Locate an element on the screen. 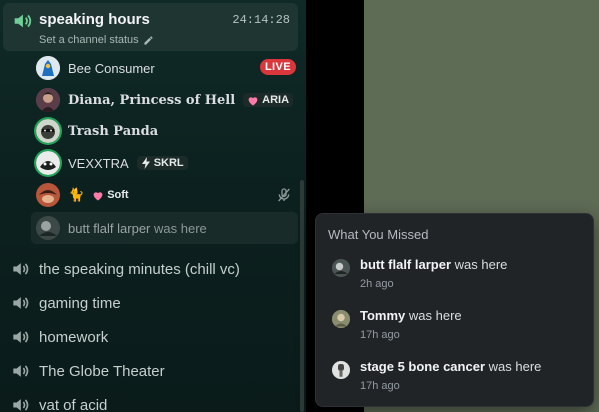 The image size is (599, 412). member-tag: ARIA is located at coordinates (268, 100).